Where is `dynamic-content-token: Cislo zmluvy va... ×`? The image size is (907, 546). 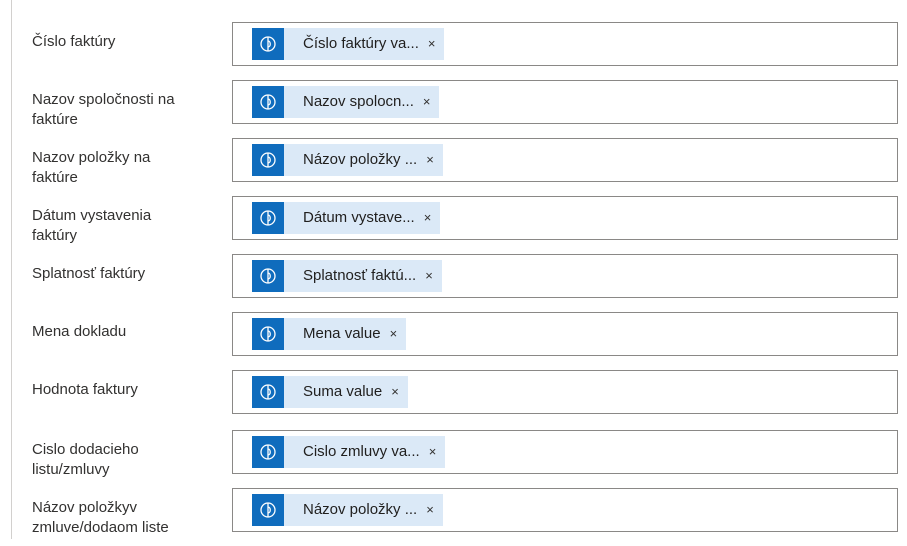
dynamic-content-token: Cislo zmluvy va... × is located at coordinates (349, 452).